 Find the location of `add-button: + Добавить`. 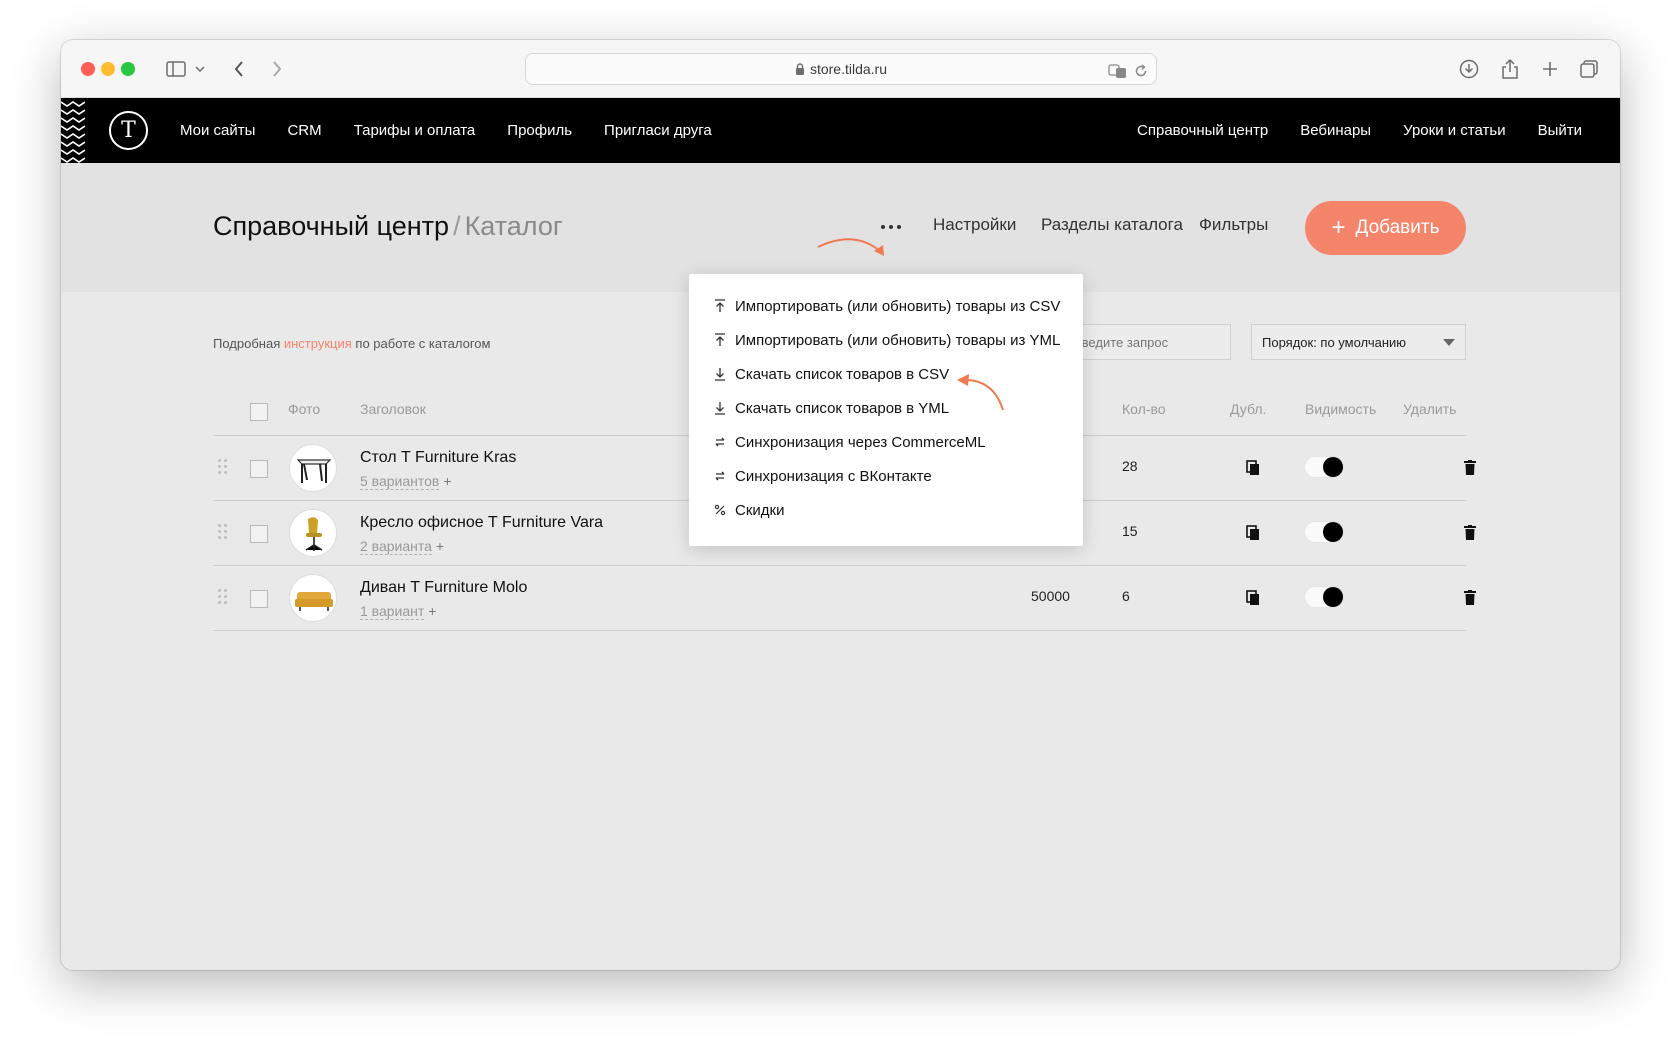

add-button: + Добавить is located at coordinates (1385, 228).